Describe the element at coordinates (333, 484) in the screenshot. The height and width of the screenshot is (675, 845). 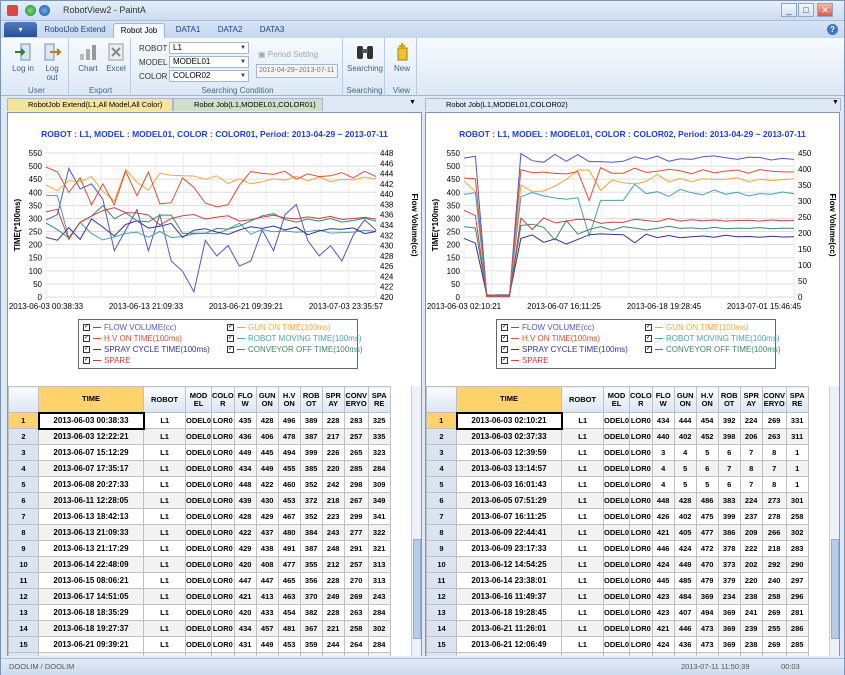
I see `table-cell: 242` at that location.